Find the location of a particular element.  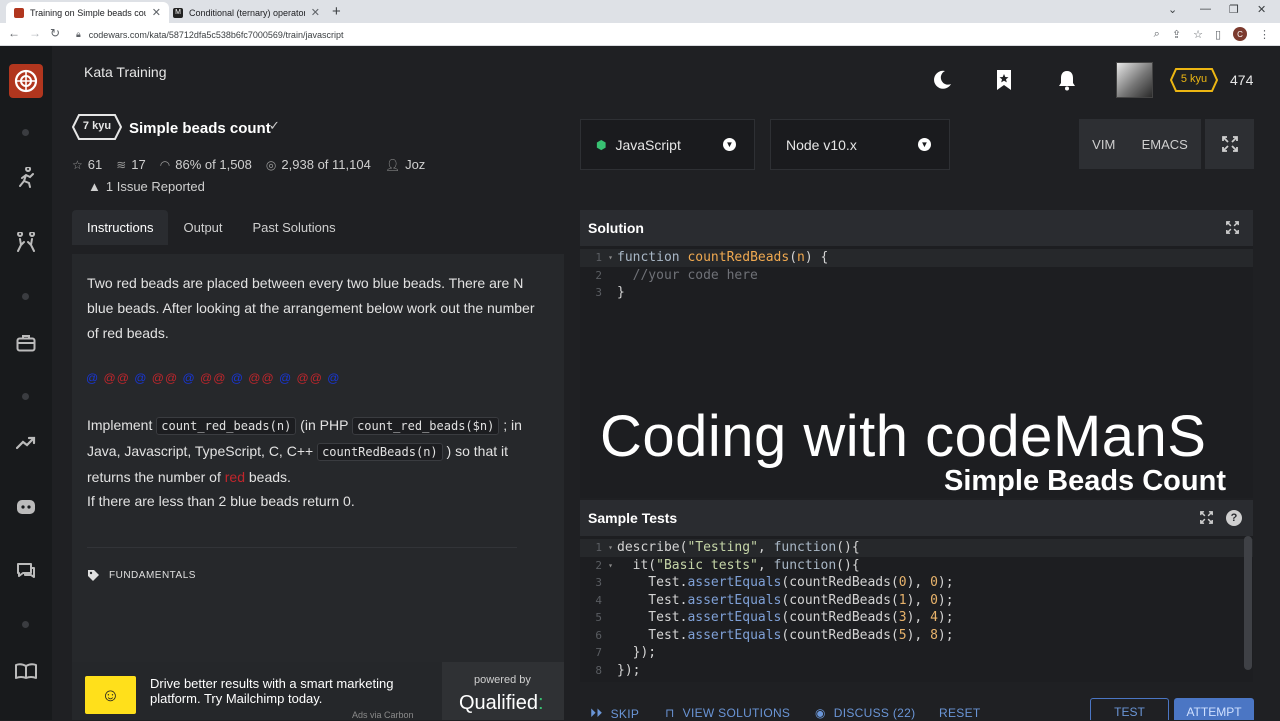

forward-icon: → is located at coordinates (35, 33).